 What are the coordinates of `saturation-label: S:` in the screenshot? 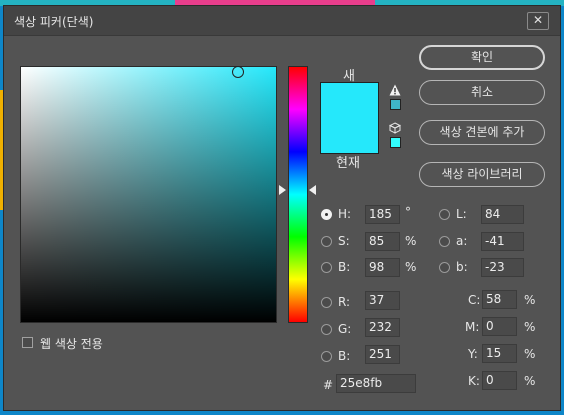 It's located at (344, 241).